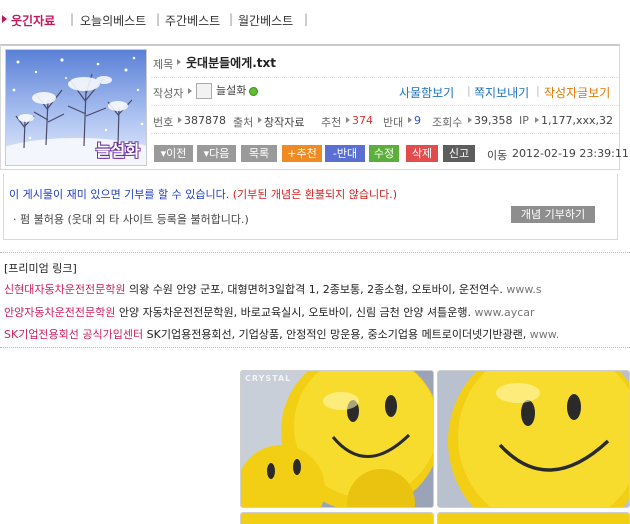 The image size is (630, 524). I want to click on nav-item-monthly-best: 월간베스트, so click(265, 20).